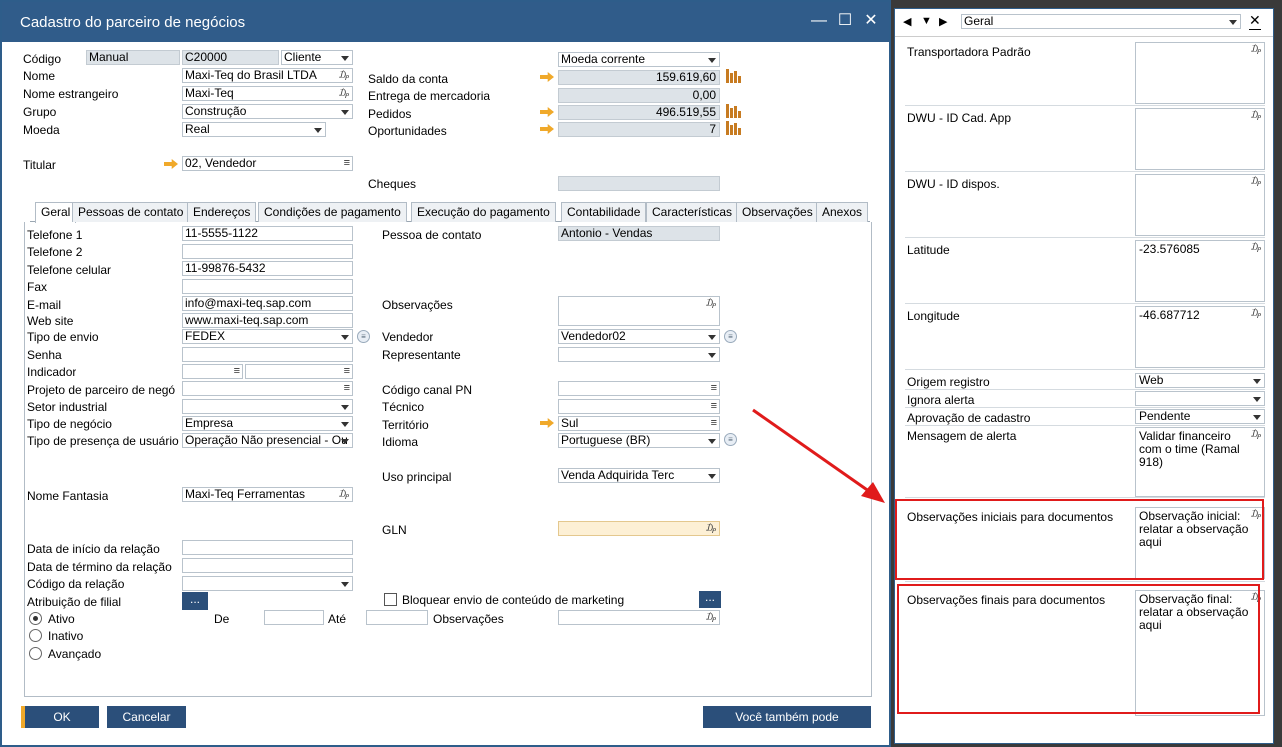 The height and width of the screenshot is (747, 1282). What do you see at coordinates (267, 354) in the screenshot?
I see `password-field` at bounding box center [267, 354].